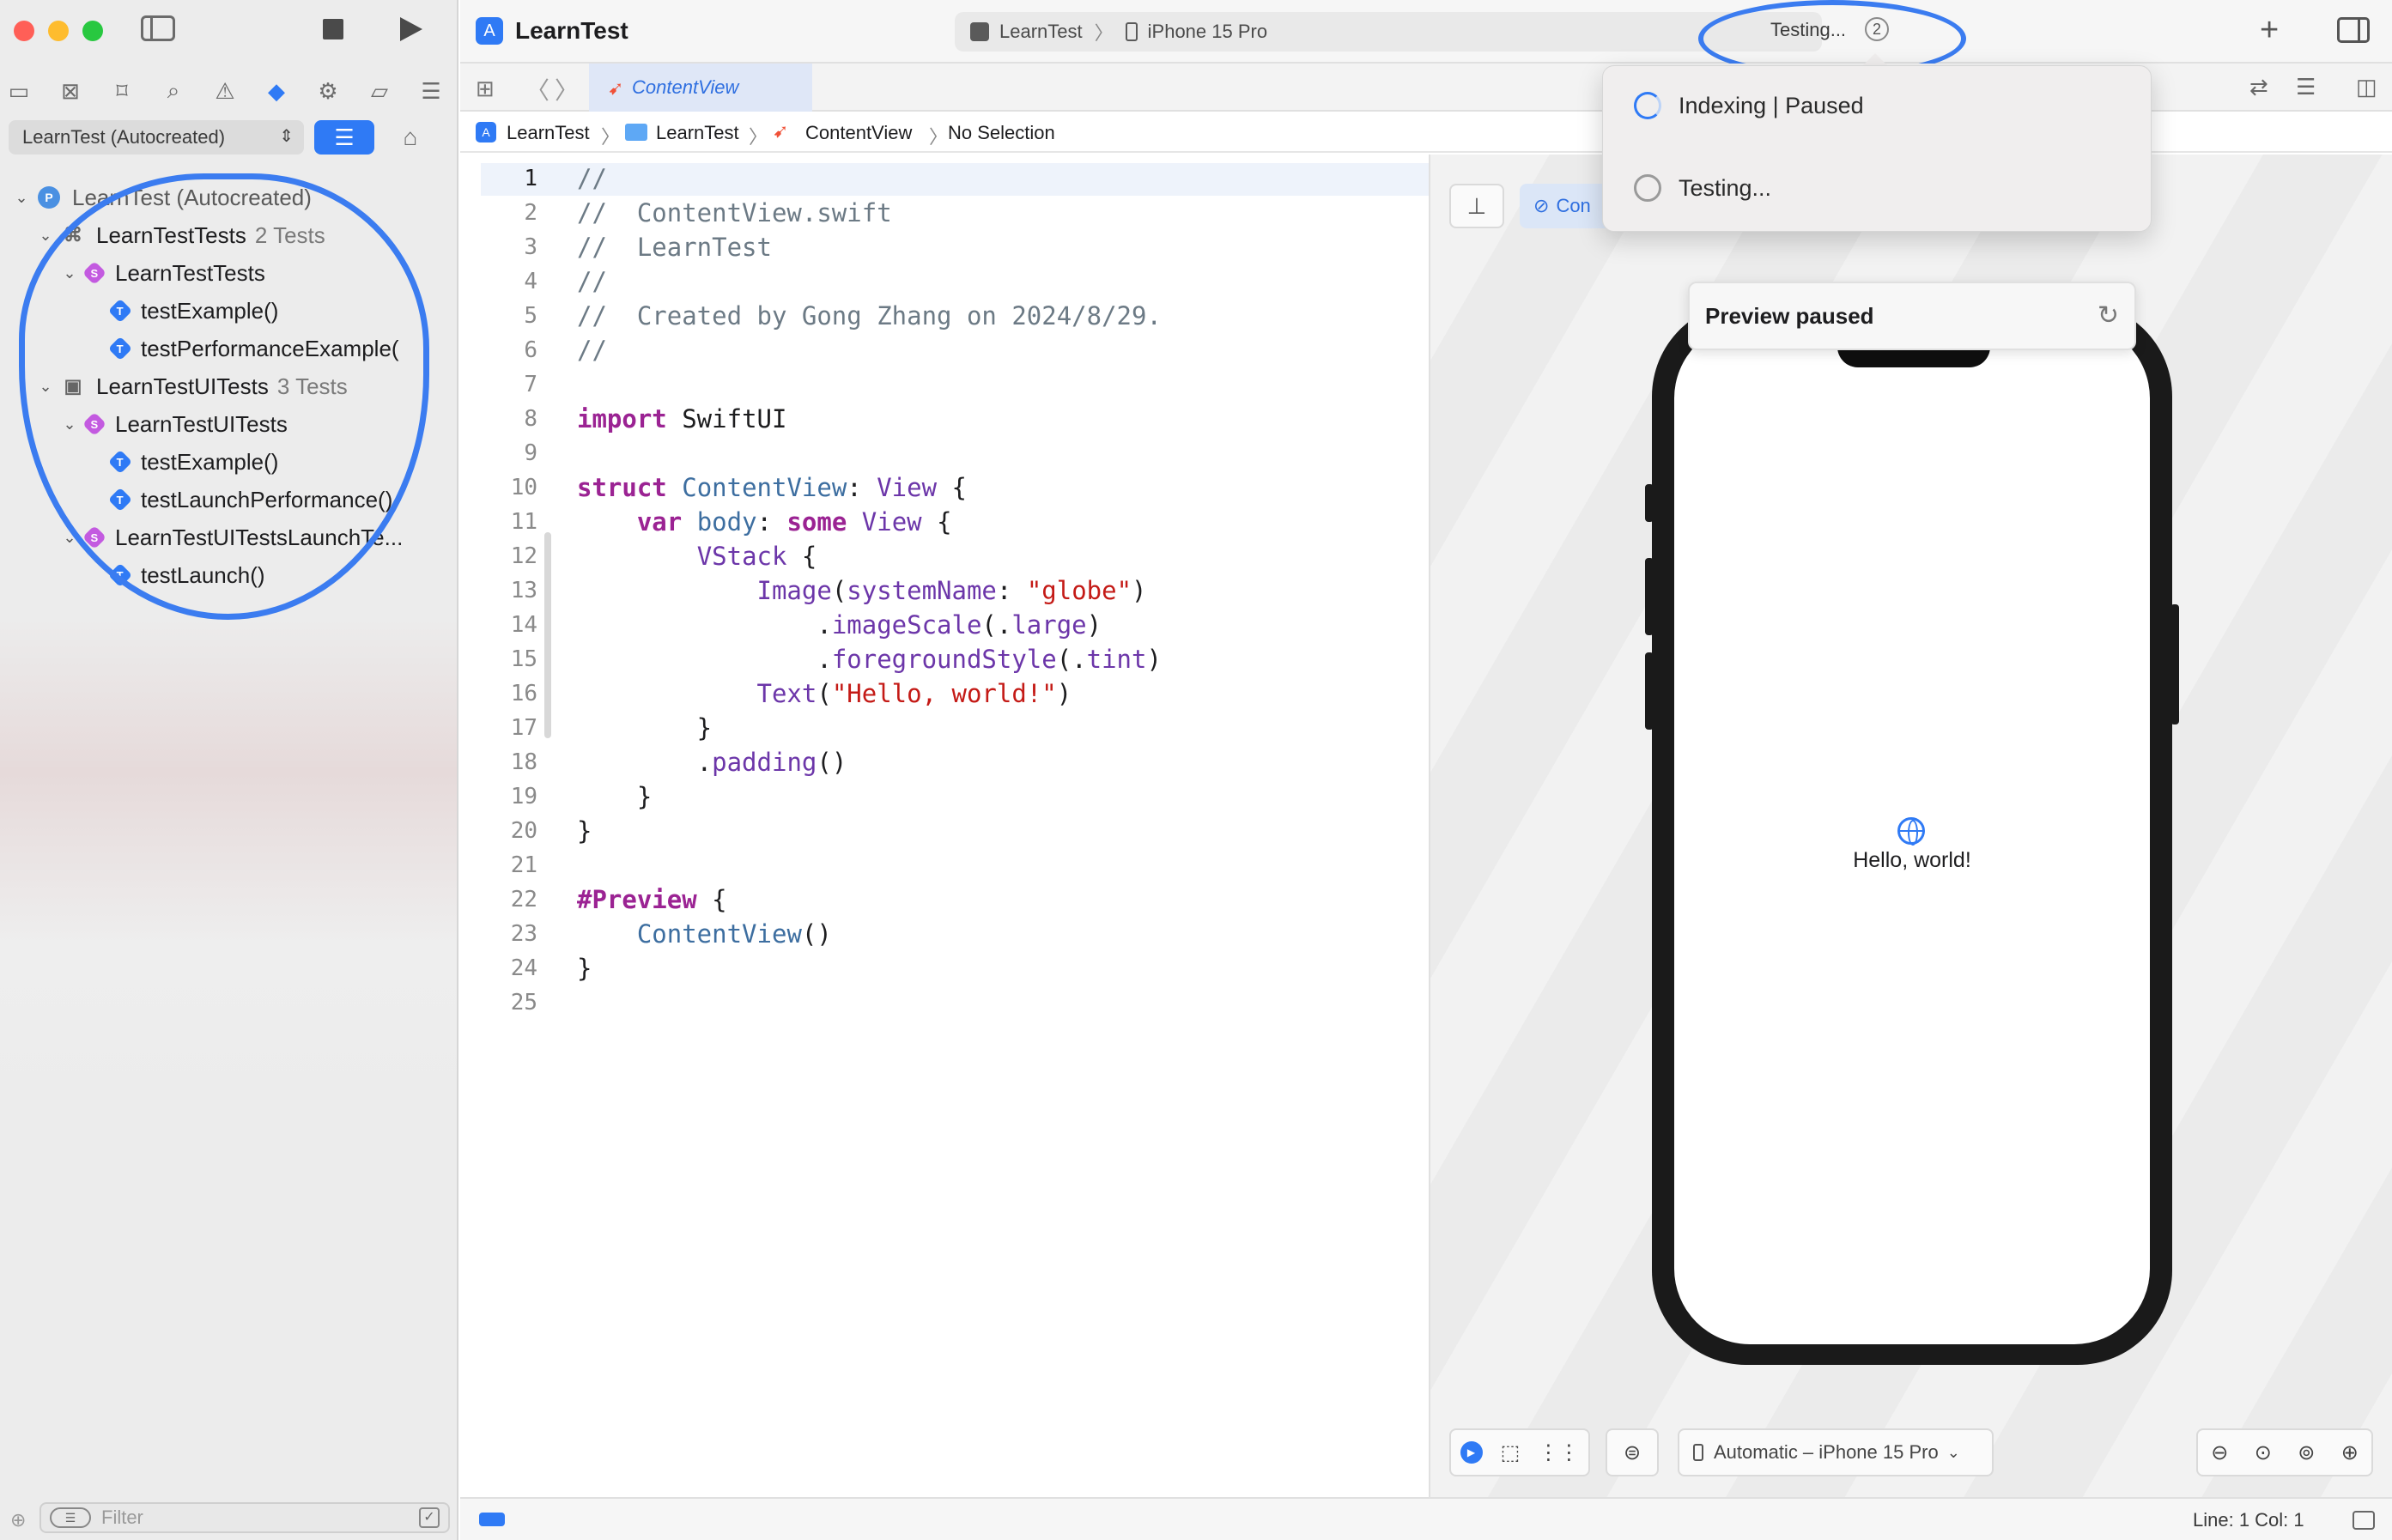  Describe the element at coordinates (333, 29) in the screenshot. I see `stop-icon` at that location.